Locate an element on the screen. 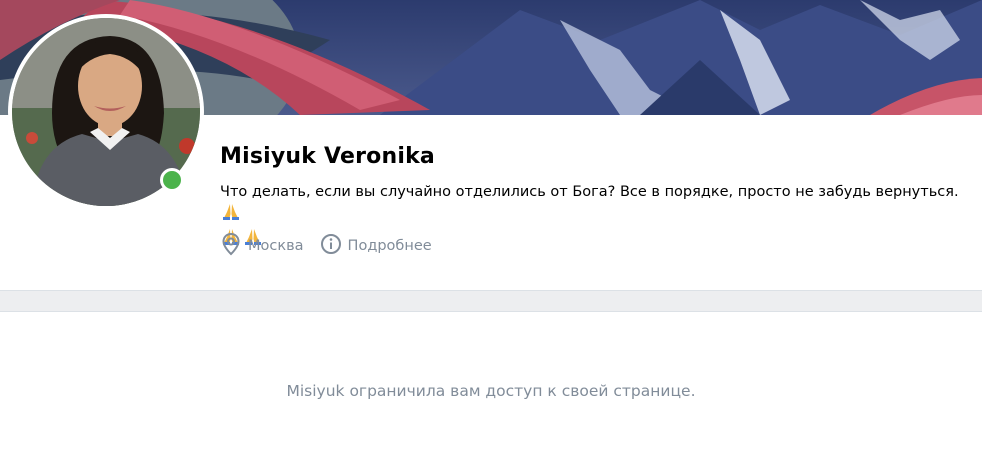 The height and width of the screenshot is (458, 982). more-info-link: Подробнее is located at coordinates (376, 246).